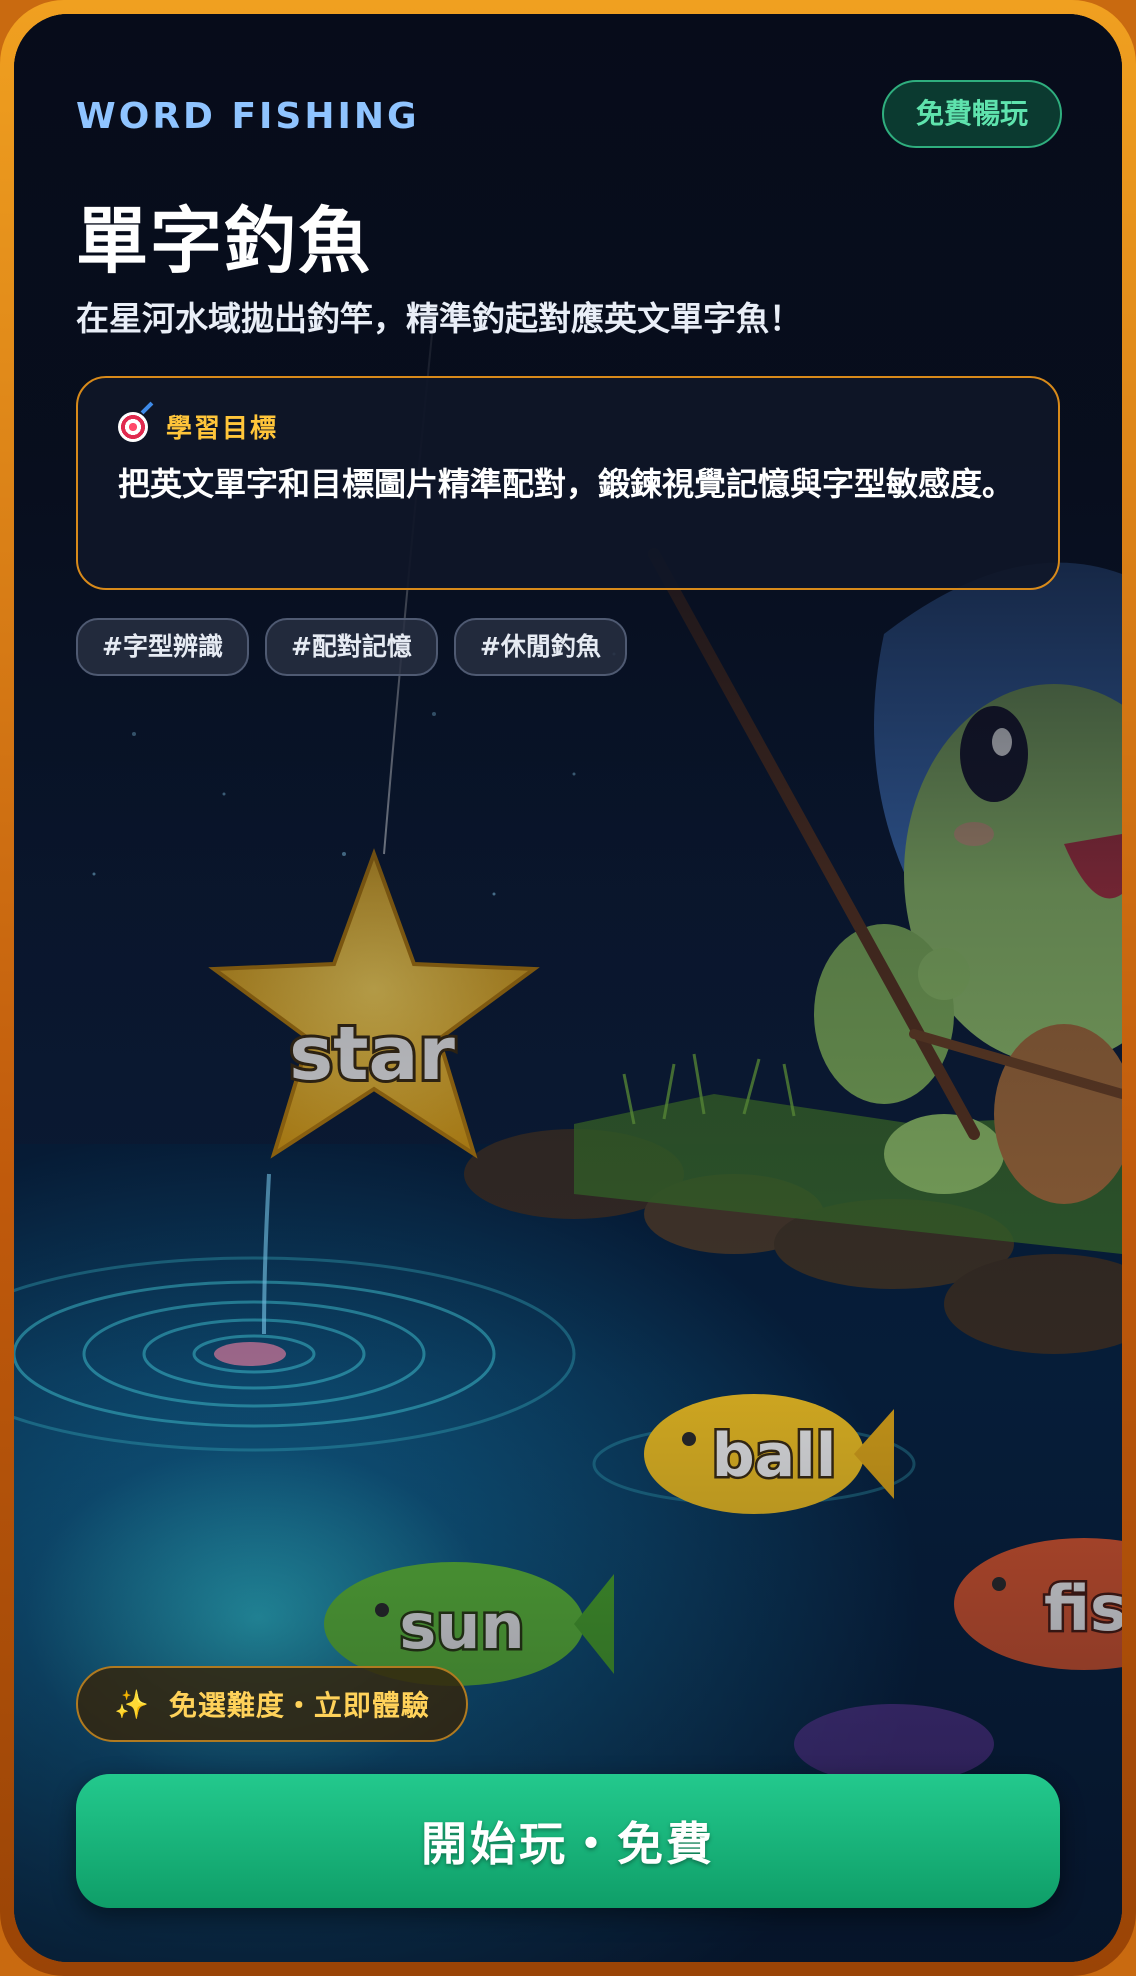 The image size is (1136, 1976). I want to click on target-icon, so click(133, 426).